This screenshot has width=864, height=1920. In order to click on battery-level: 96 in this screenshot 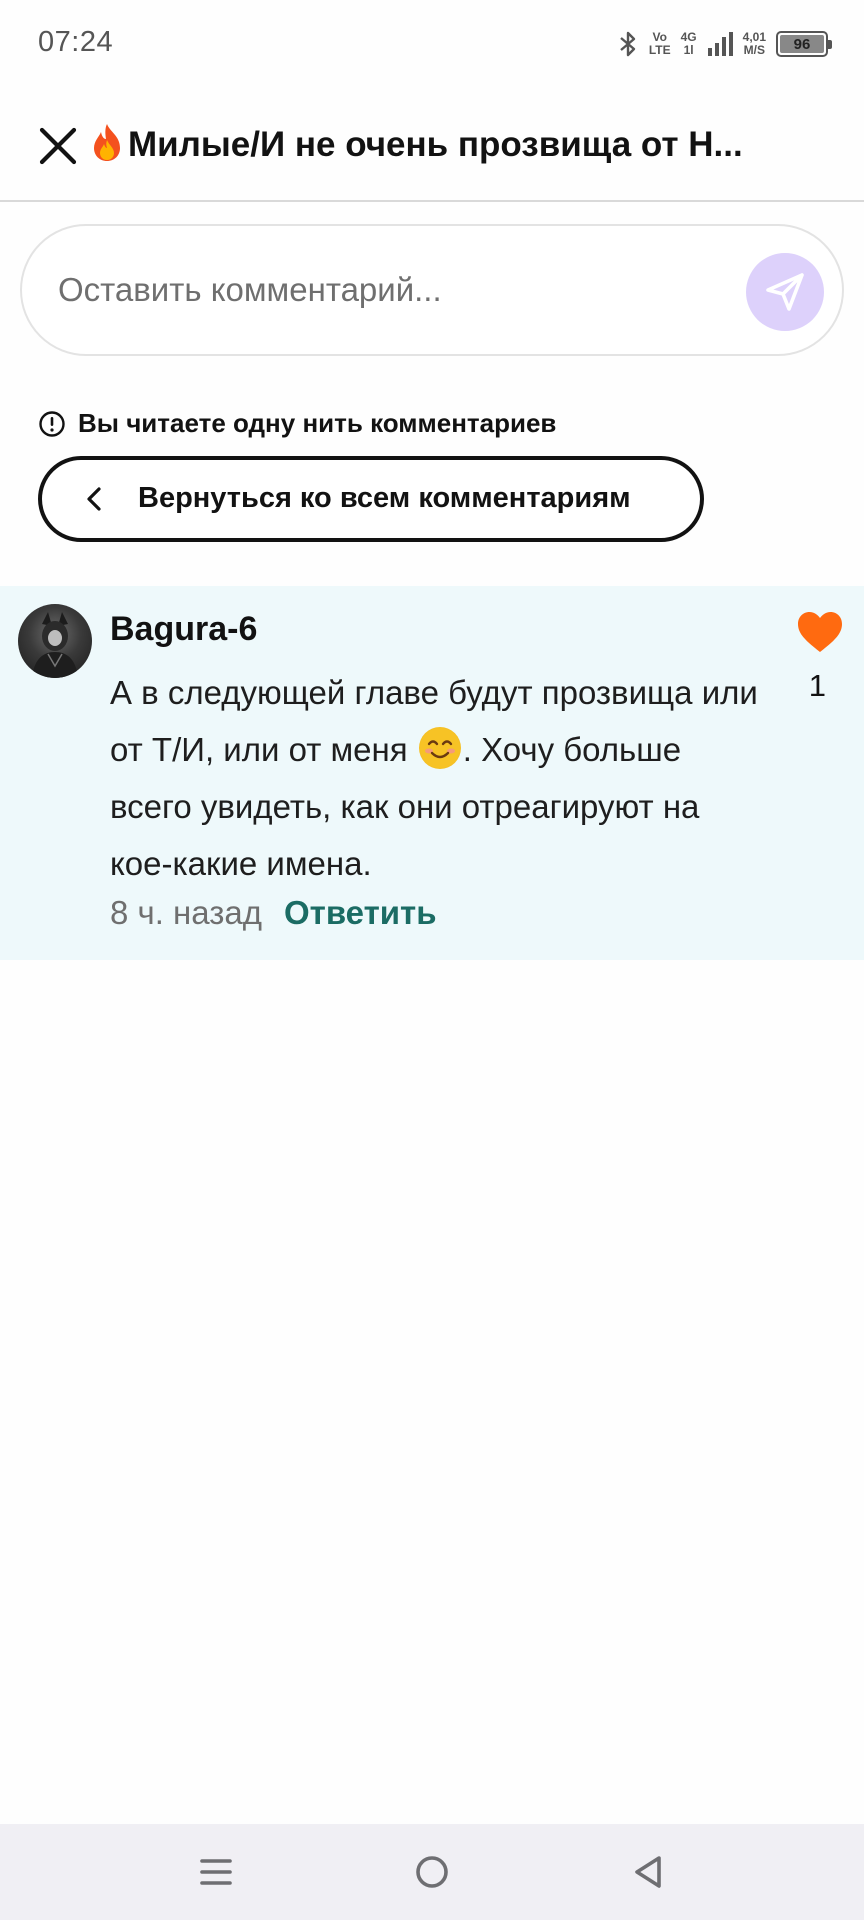, I will do `click(802, 44)`.